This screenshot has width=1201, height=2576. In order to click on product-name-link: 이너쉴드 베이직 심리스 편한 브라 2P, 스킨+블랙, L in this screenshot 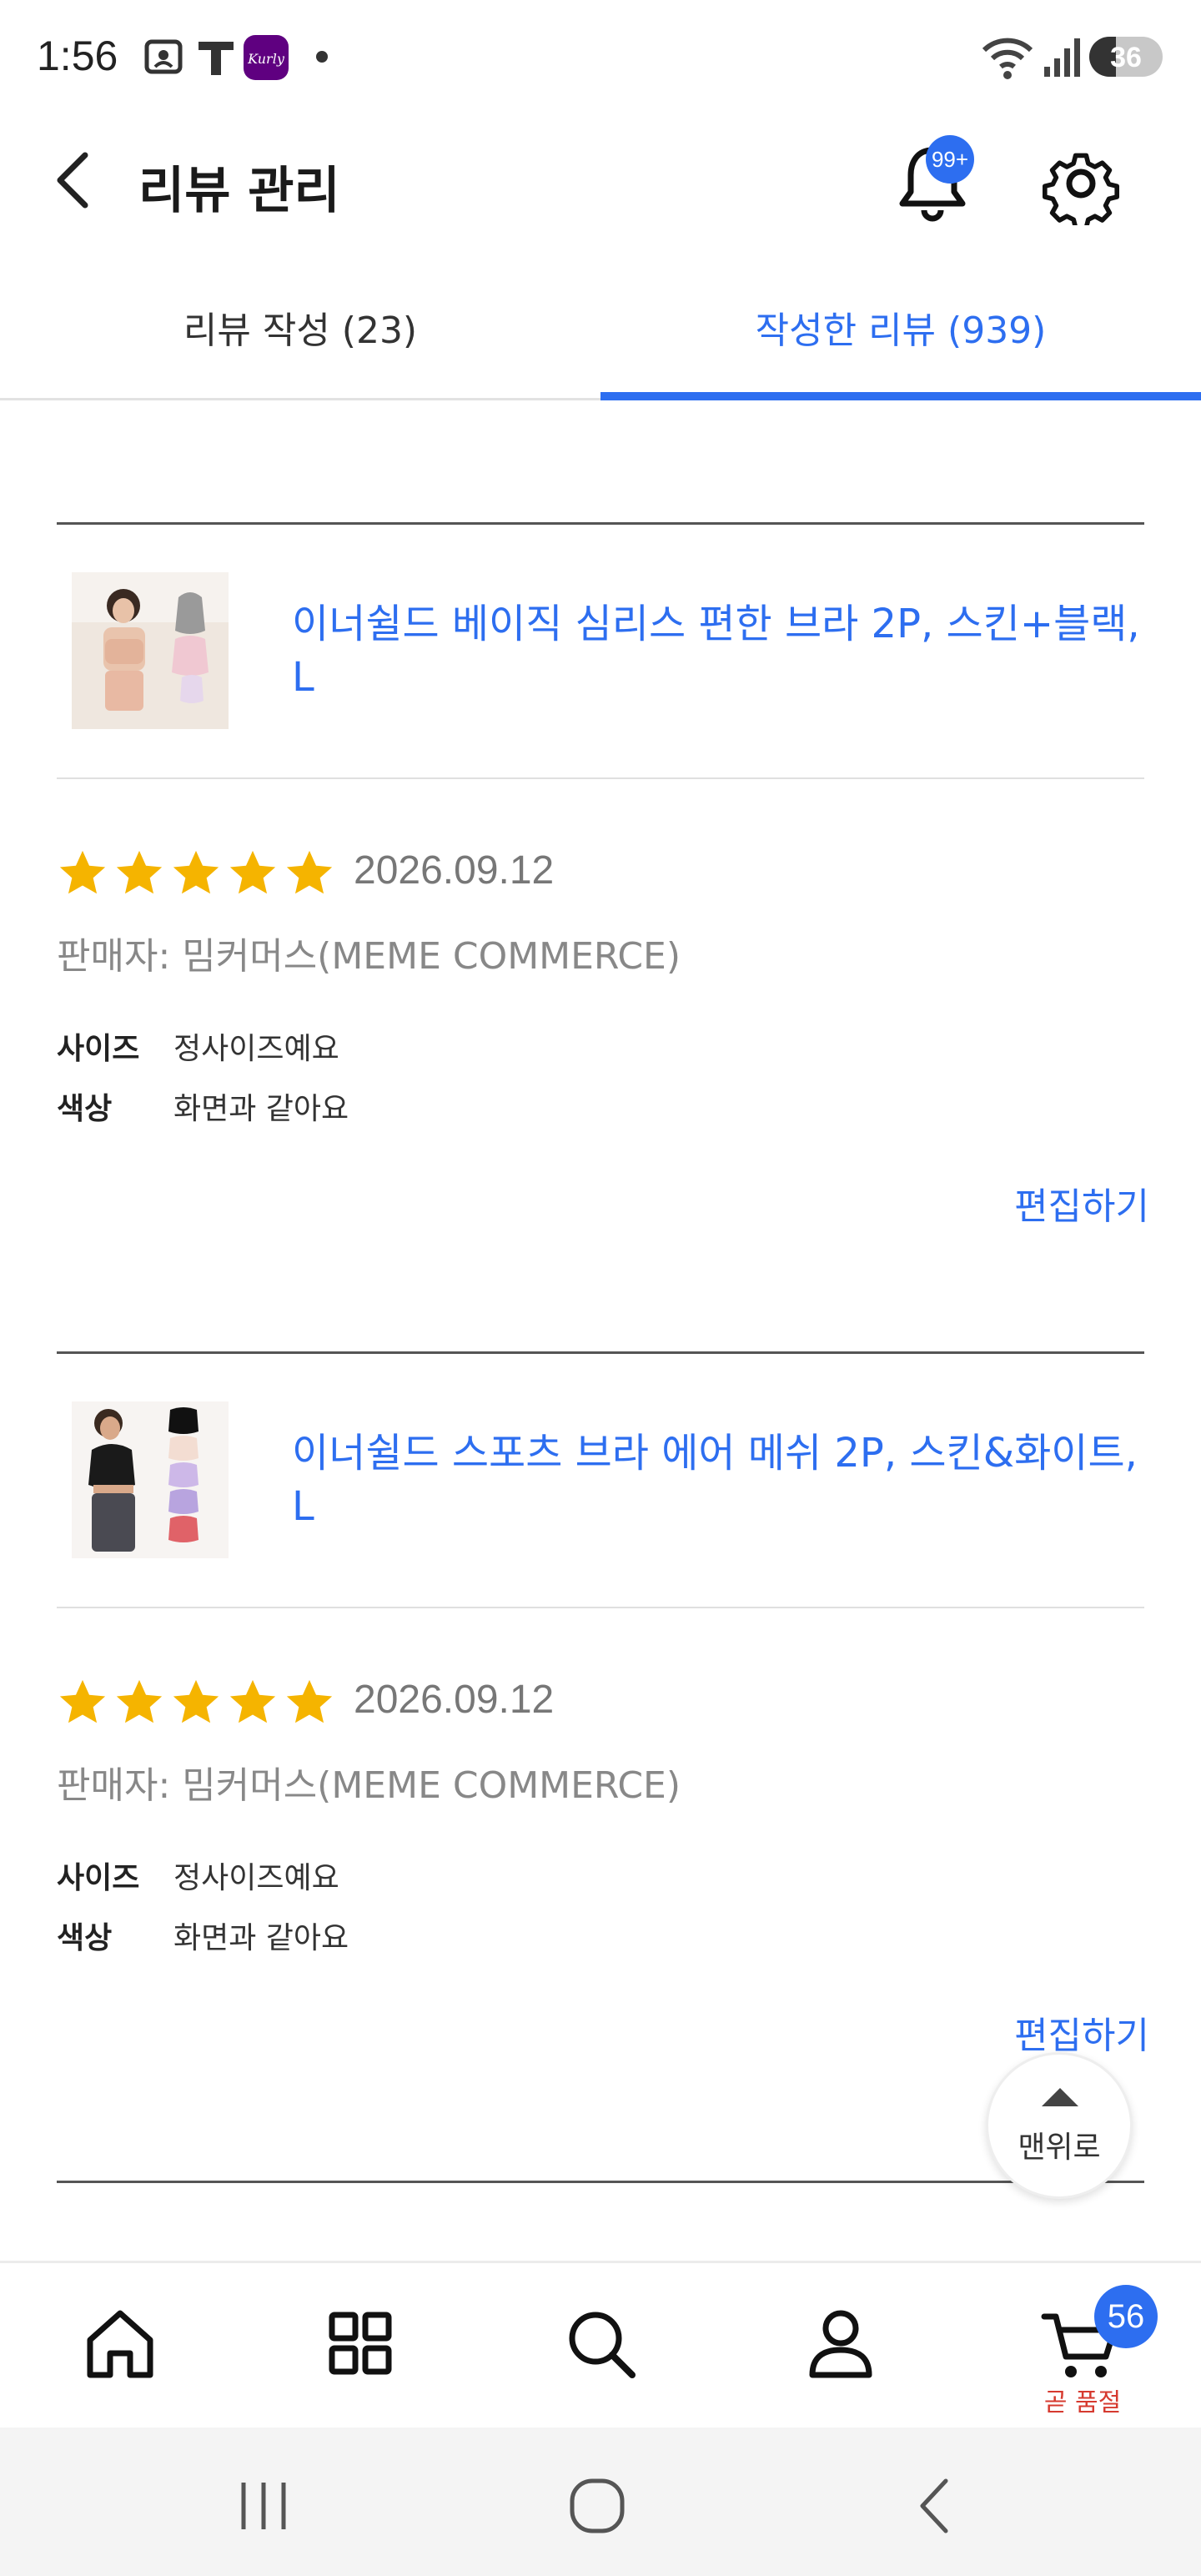, I will do `click(718, 650)`.